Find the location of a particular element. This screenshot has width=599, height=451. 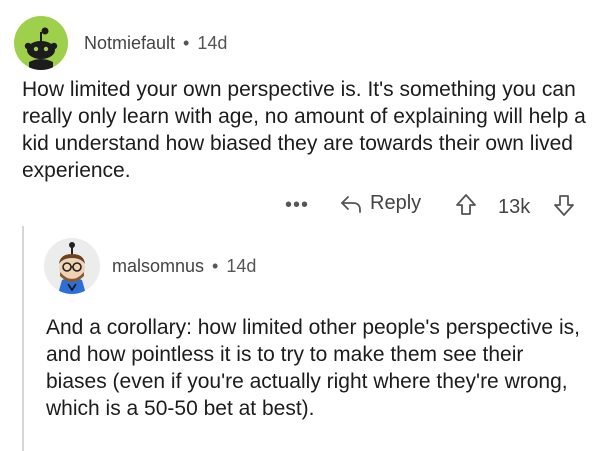

reply-label: Reply is located at coordinates (396, 203).